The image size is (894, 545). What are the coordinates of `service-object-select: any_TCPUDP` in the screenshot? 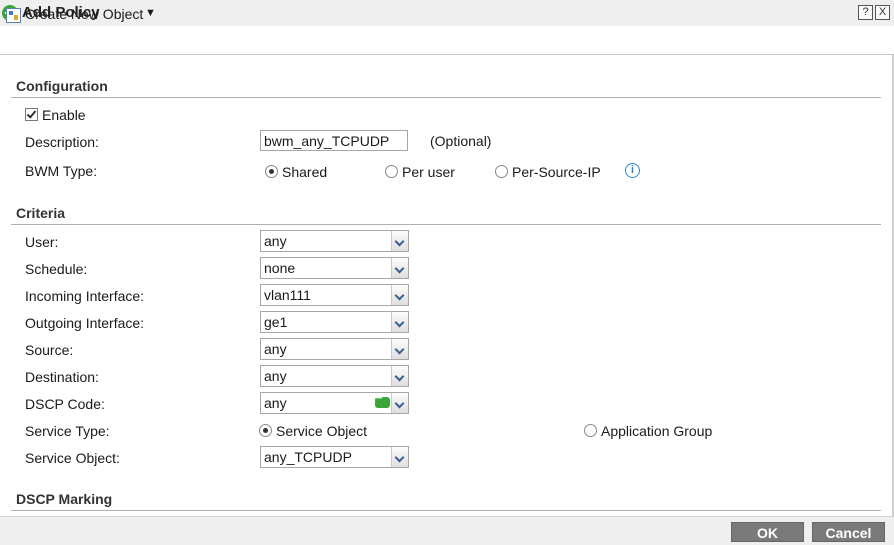 It's located at (334, 457).